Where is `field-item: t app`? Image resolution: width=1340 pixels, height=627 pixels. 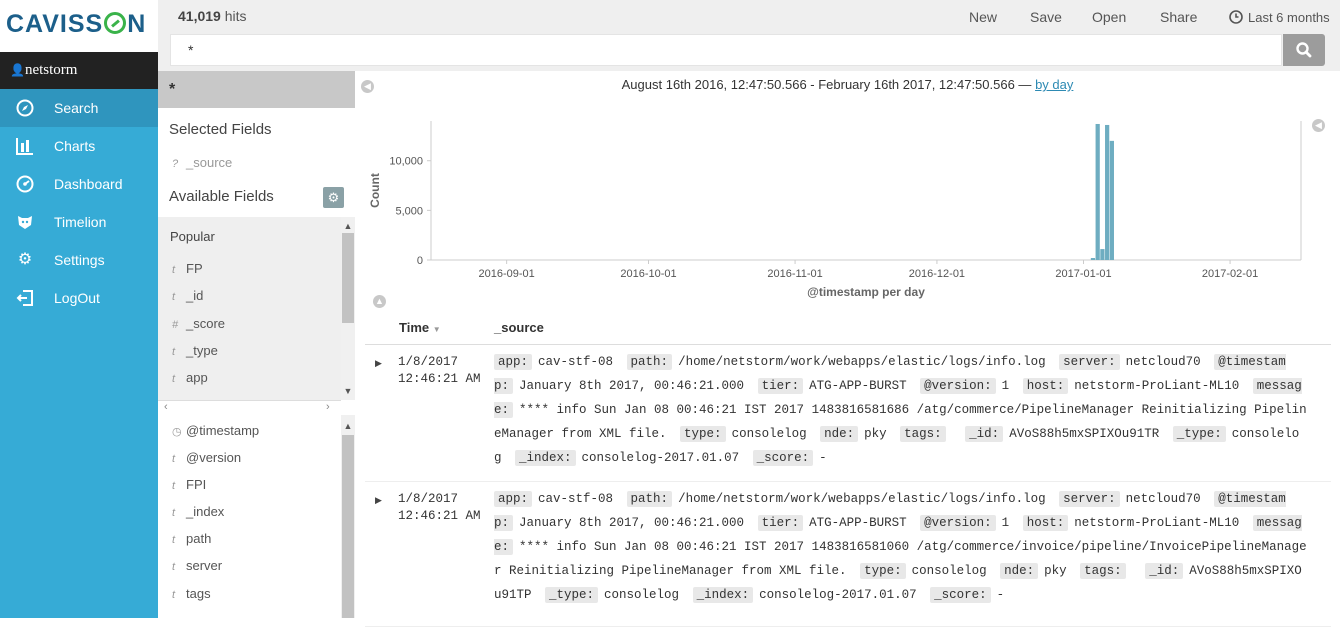 field-item: t app is located at coordinates (190, 377).